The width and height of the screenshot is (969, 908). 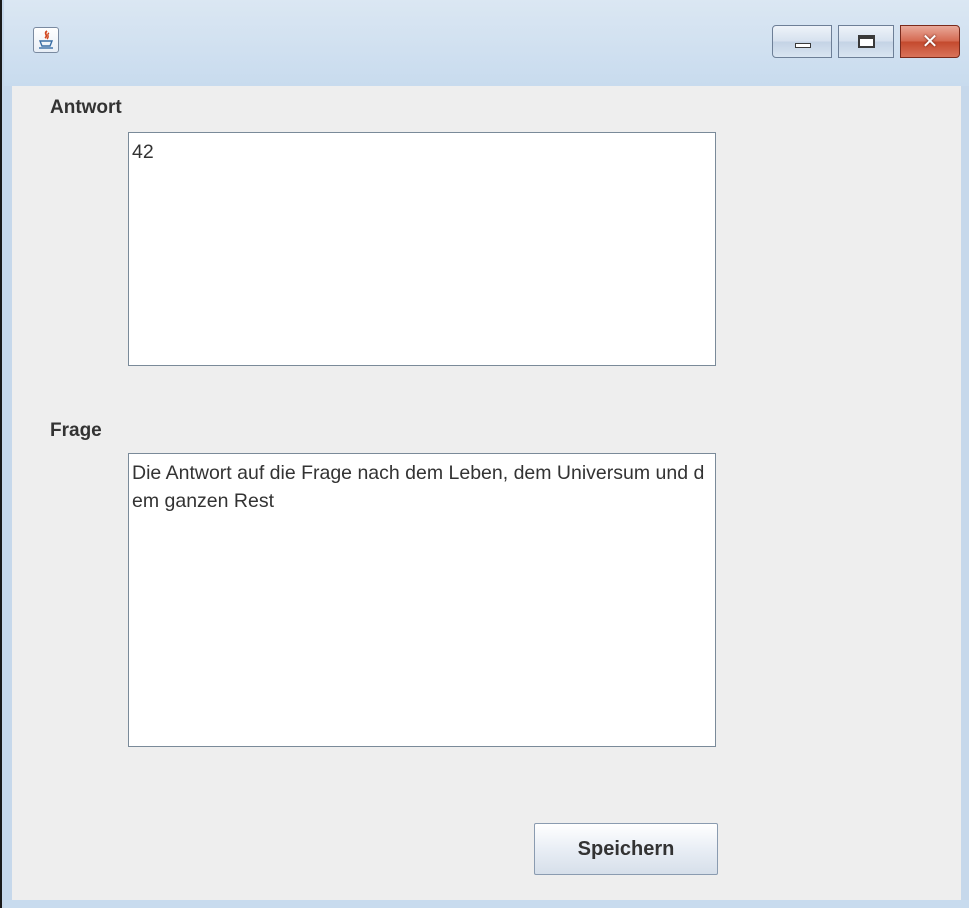 I want to click on maximize-icon, so click(x=866, y=41).